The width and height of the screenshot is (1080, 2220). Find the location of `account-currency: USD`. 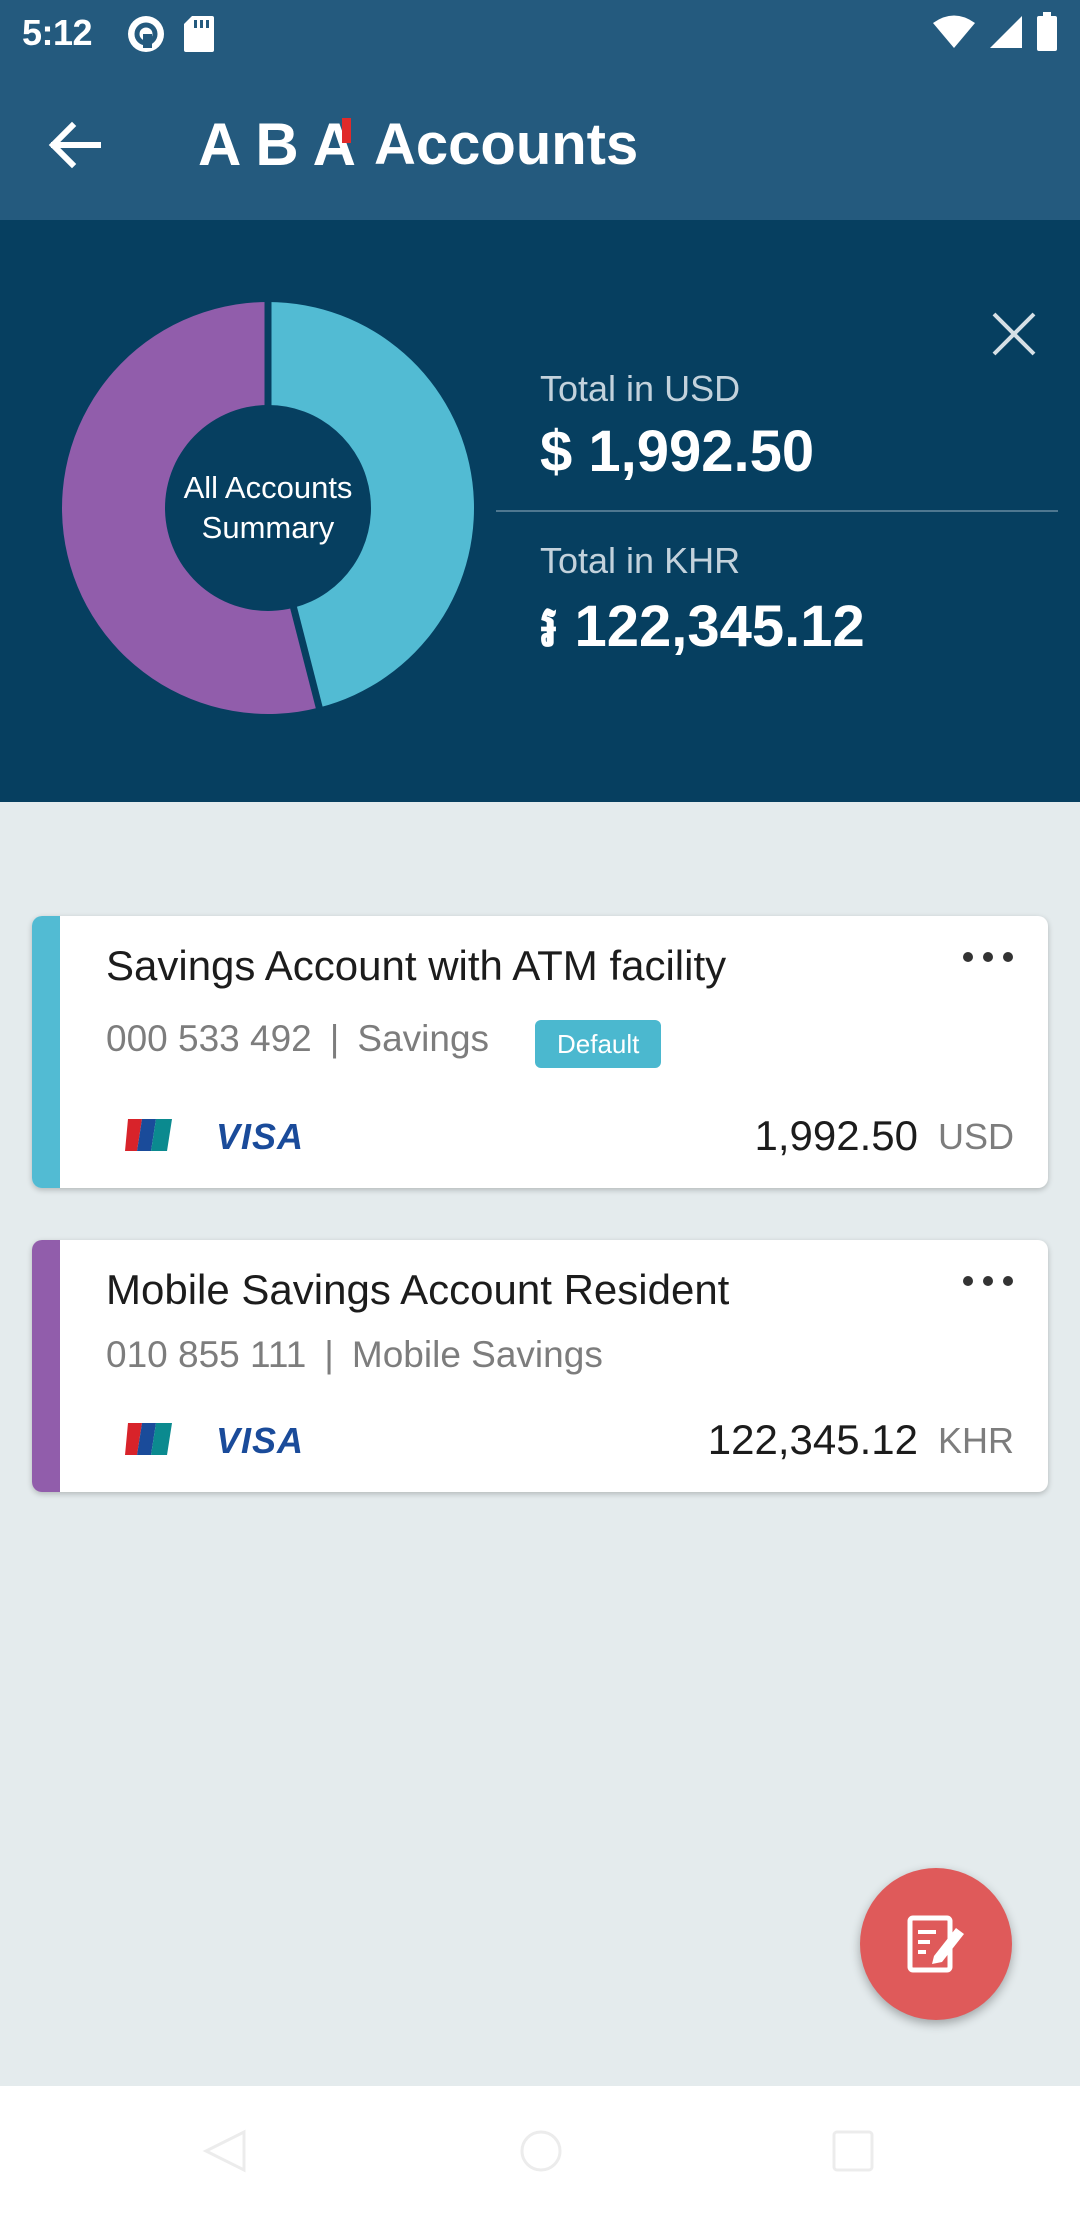

account-currency: USD is located at coordinates (975, 1136).